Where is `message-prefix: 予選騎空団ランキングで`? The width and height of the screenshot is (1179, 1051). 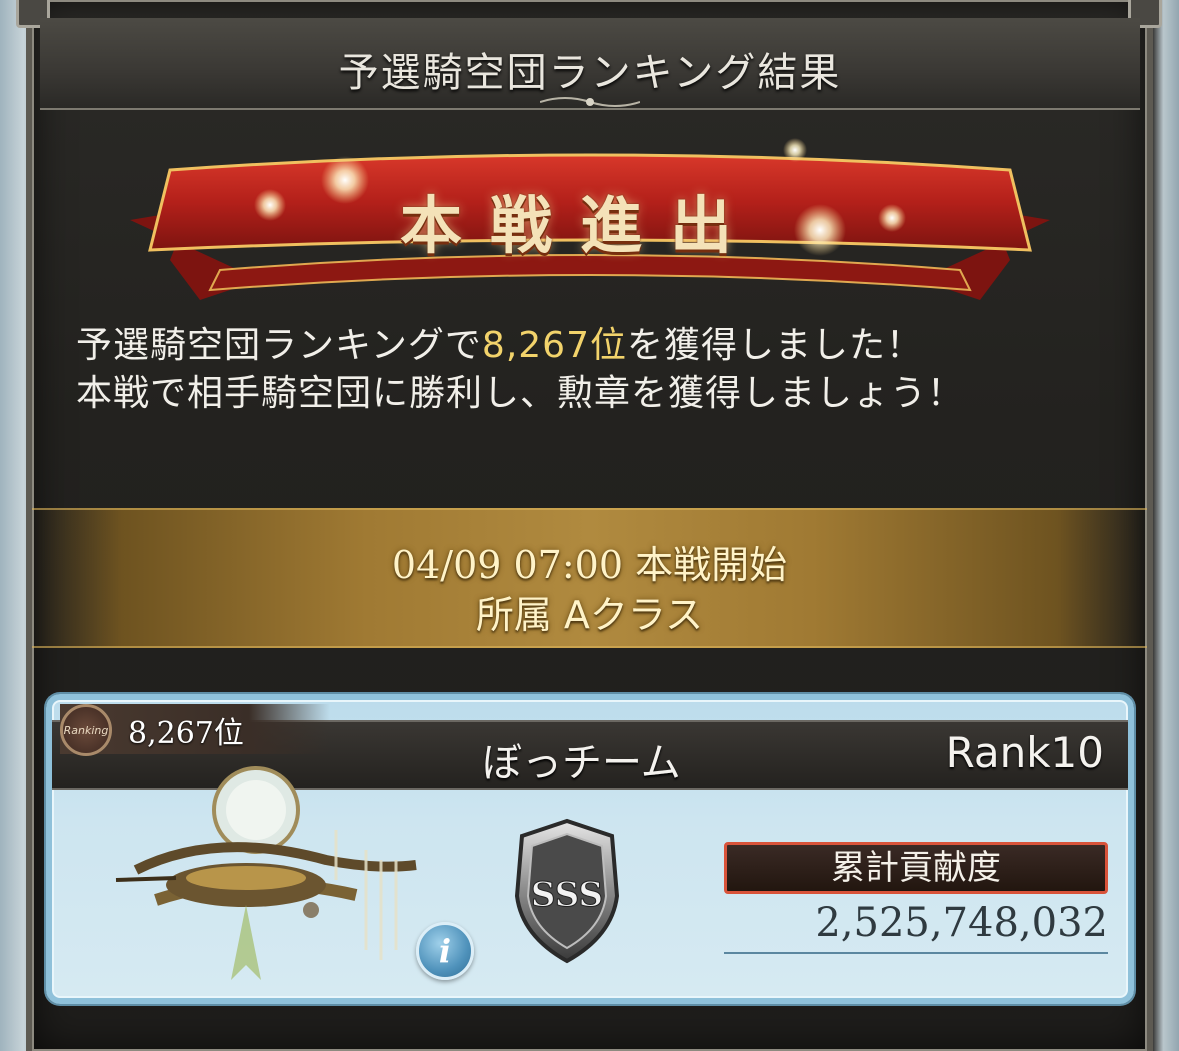
message-prefix: 予選騎空団ランキングで is located at coordinates (279, 345).